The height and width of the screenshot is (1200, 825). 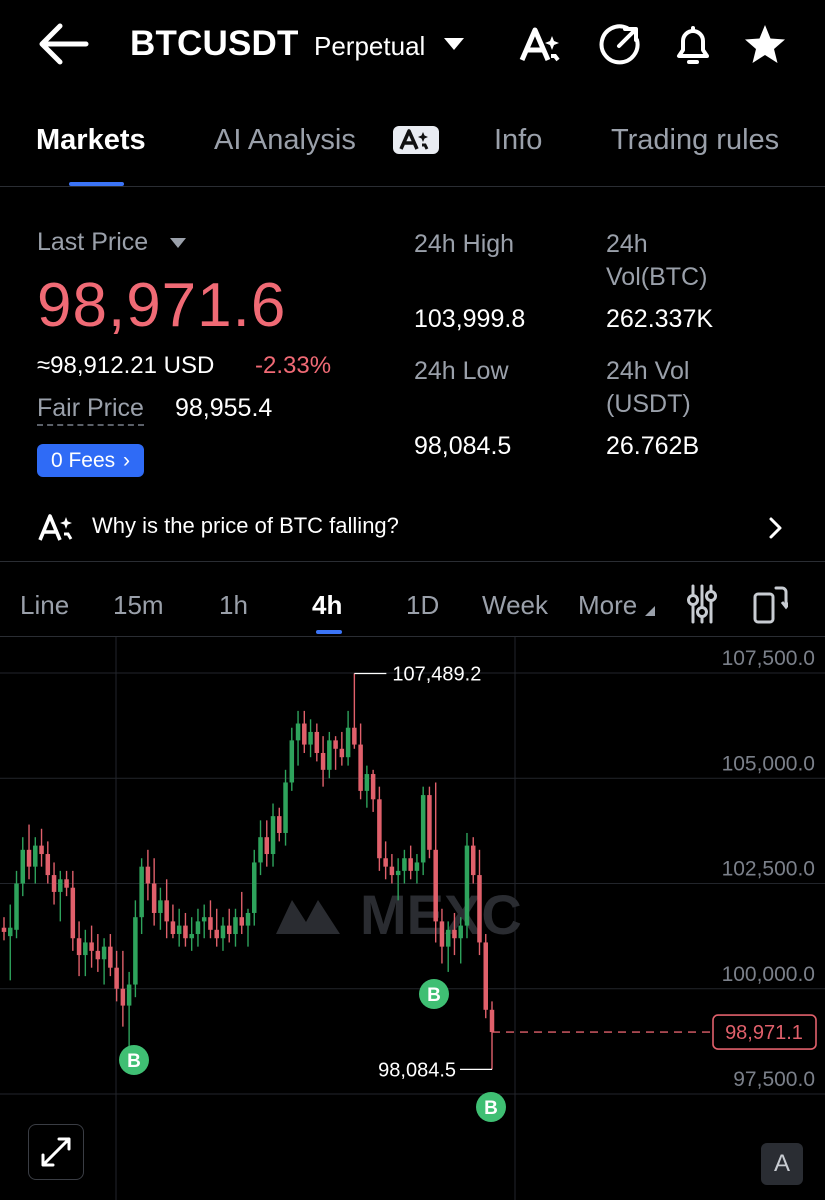 I want to click on star-icon, so click(x=765, y=45).